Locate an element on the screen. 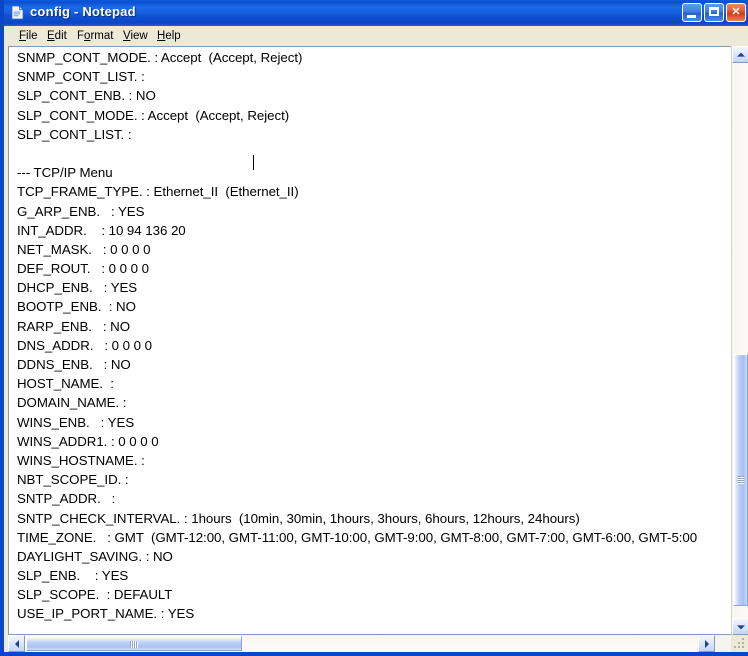  horizontal-scrollbar is located at coordinates (369, 643).